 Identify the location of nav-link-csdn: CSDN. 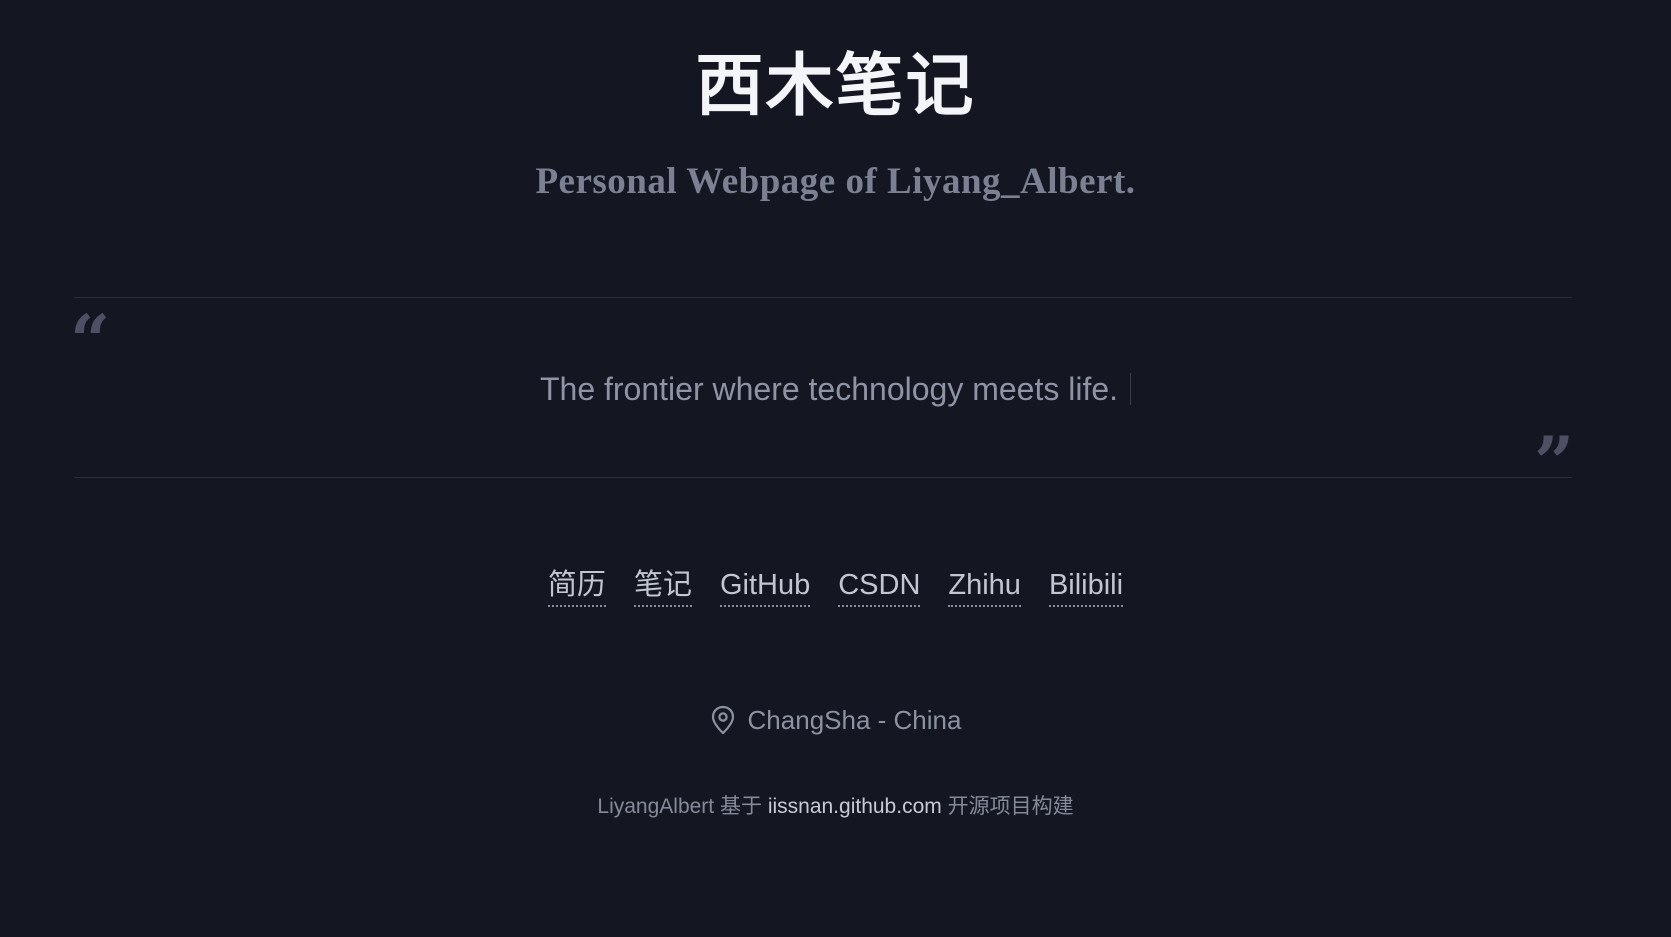
(879, 586).